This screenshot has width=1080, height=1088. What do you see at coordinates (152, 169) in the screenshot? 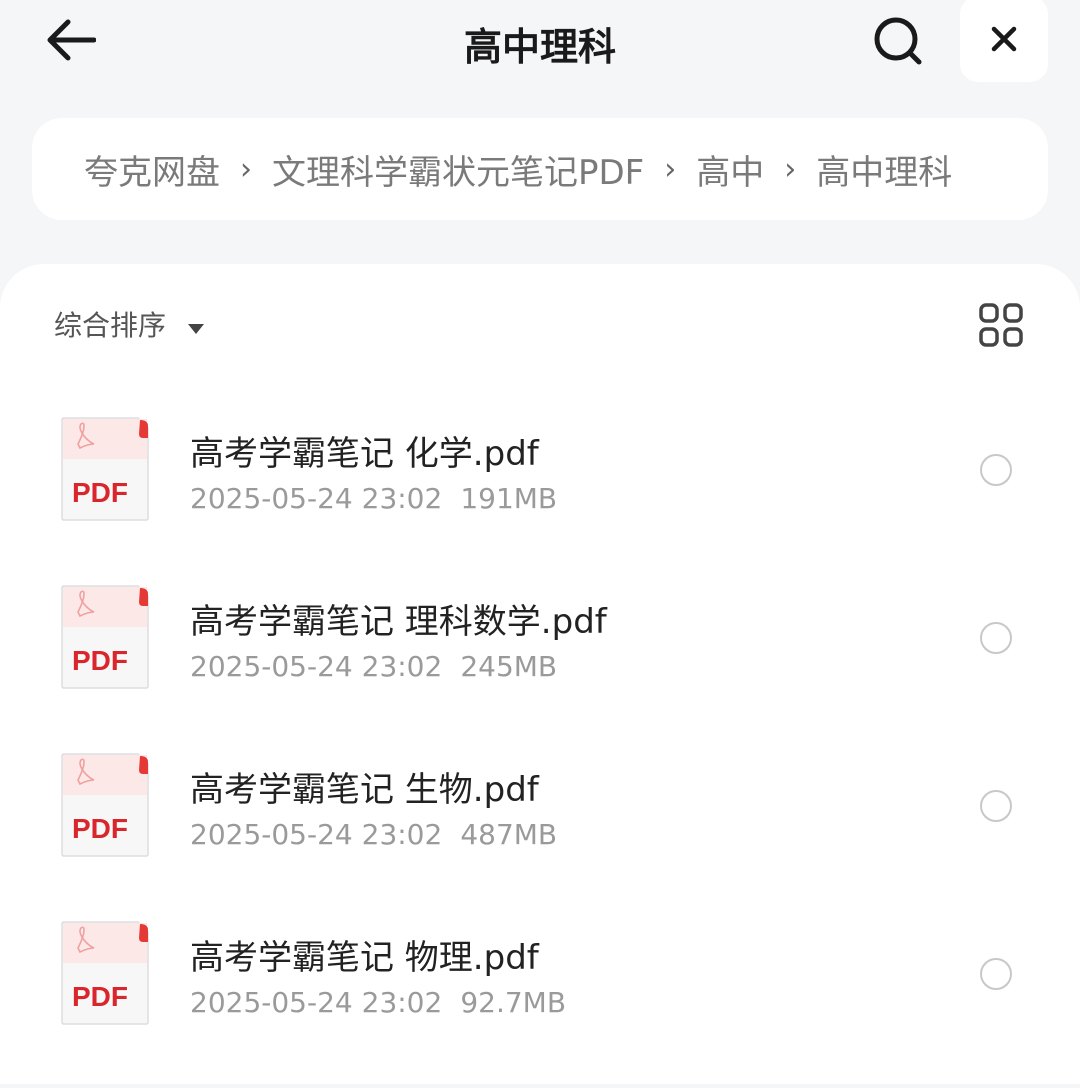
I see `breadcrumb-item-root: 夸克网盘` at bounding box center [152, 169].